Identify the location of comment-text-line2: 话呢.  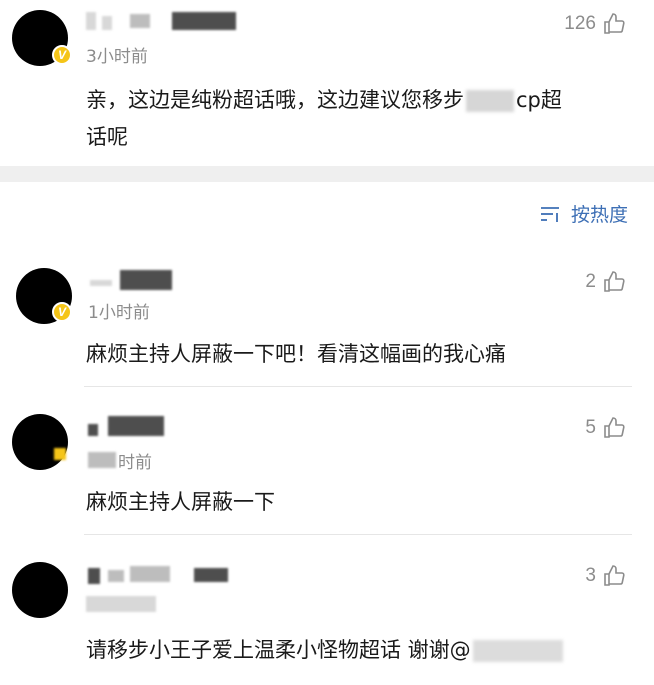
(107, 137).